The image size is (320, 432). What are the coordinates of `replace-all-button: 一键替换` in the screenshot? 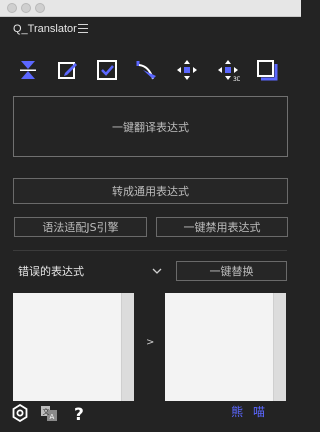 It's located at (231, 271).